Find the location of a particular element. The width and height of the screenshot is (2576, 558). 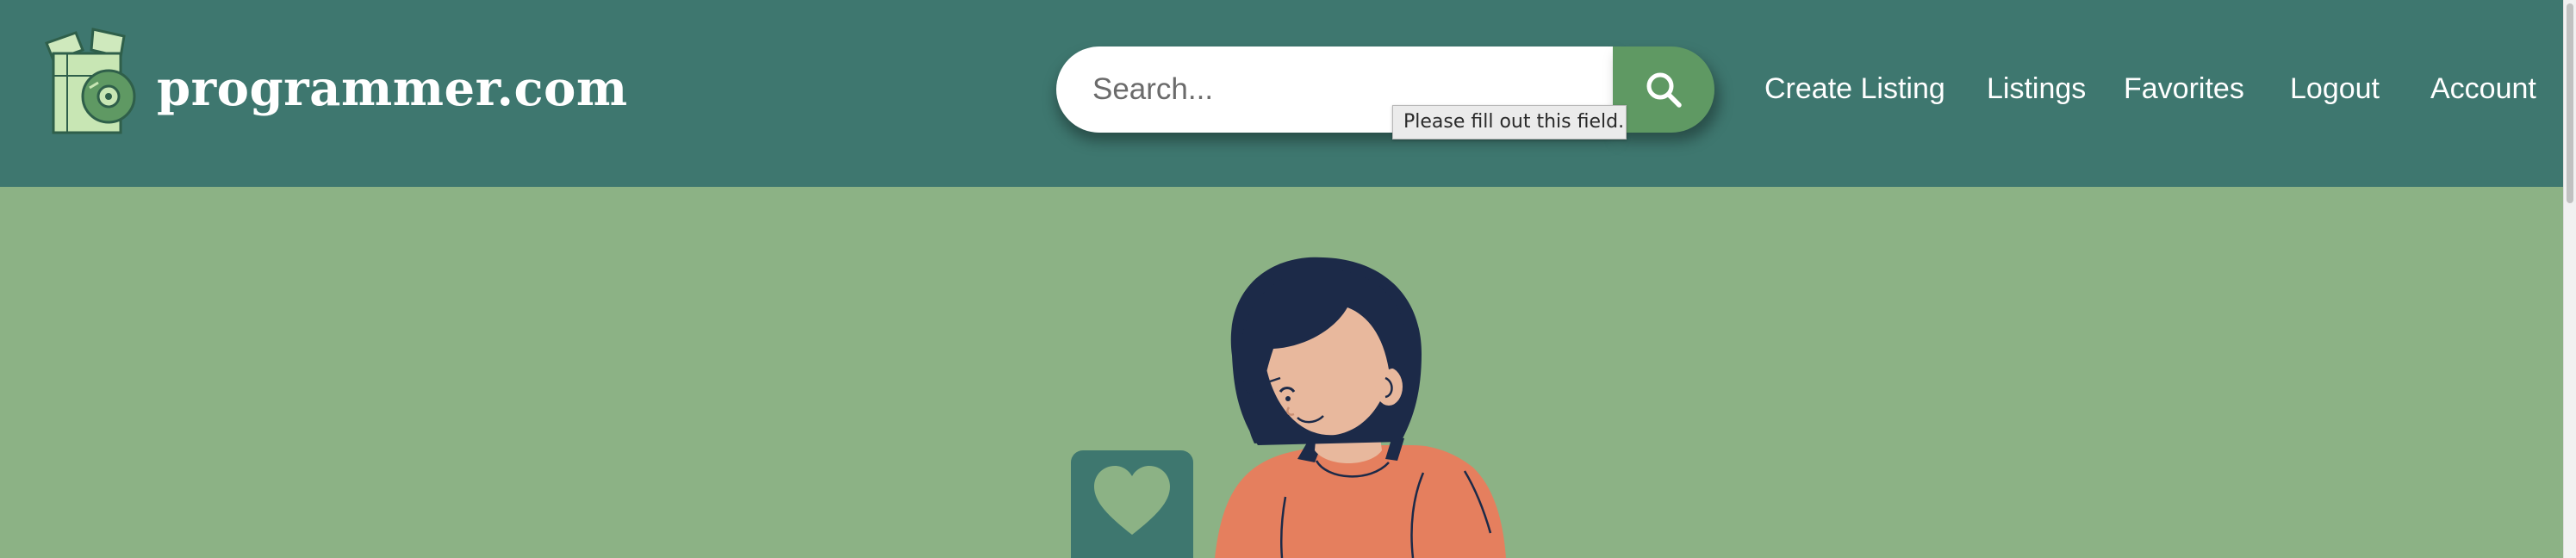

site-name: programmer.com is located at coordinates (393, 89).